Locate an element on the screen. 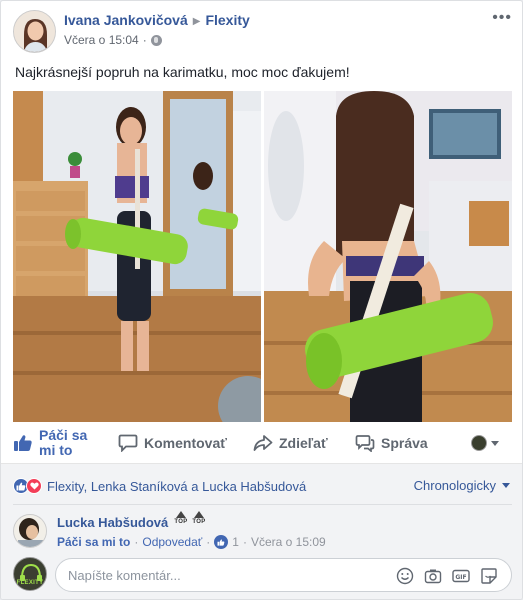  commenter-name: Lucka Habšudová is located at coordinates (112, 522).